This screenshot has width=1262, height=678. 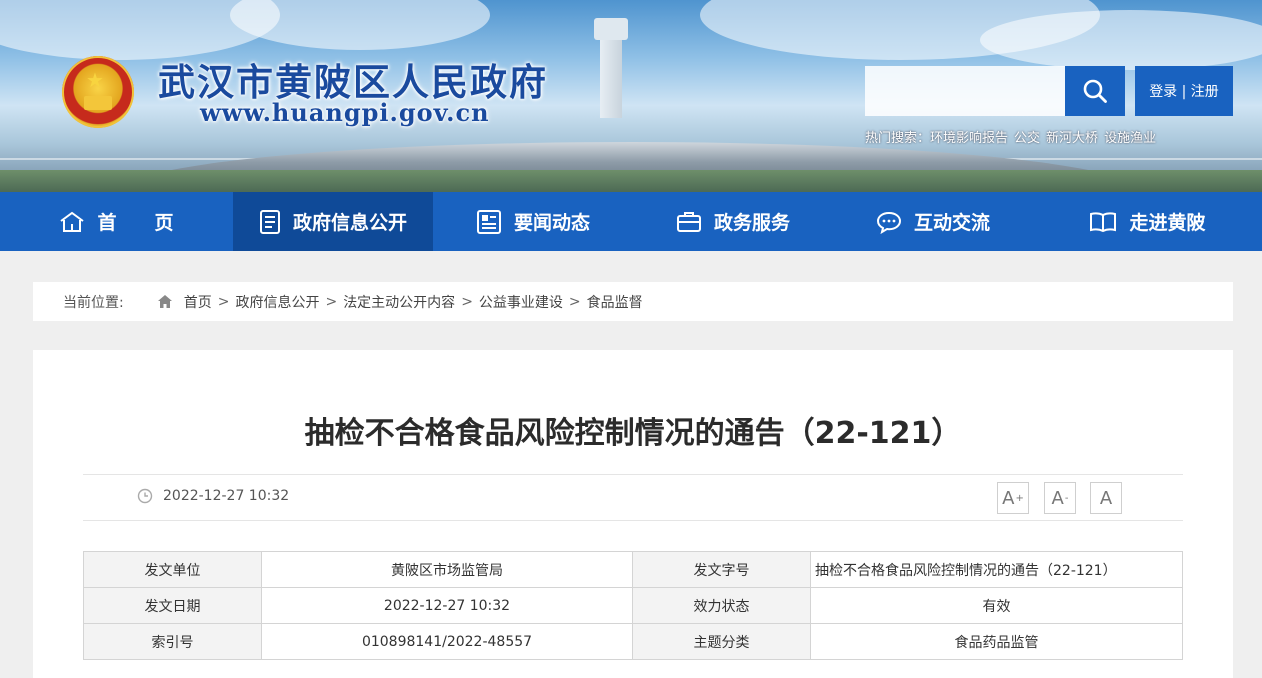 What do you see at coordinates (631, 181) in the screenshot?
I see `banner-lawn` at bounding box center [631, 181].